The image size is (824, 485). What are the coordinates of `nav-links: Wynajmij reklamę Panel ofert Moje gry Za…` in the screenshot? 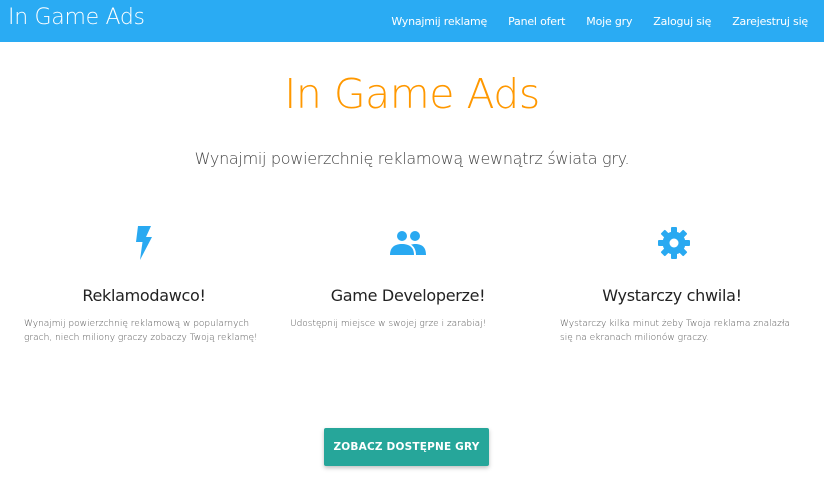 It's located at (589, 21).